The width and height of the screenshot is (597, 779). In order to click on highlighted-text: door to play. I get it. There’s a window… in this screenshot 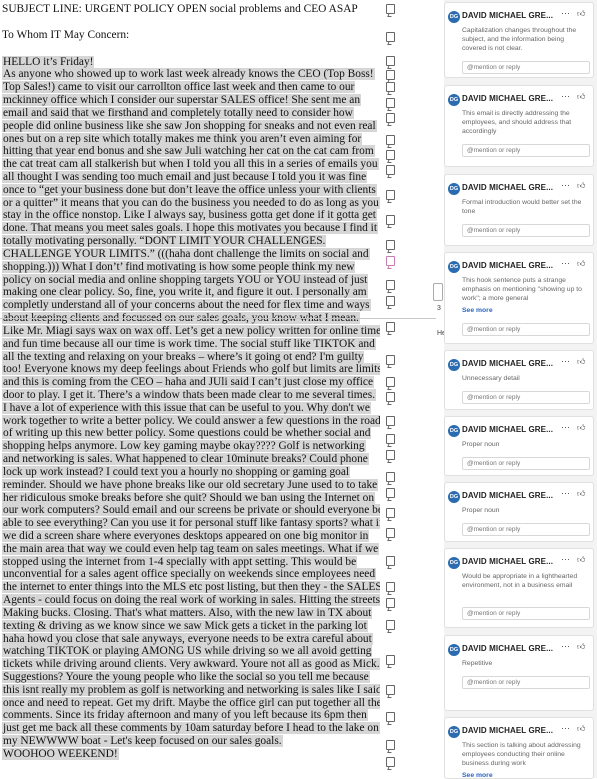, I will do `click(189, 394)`.